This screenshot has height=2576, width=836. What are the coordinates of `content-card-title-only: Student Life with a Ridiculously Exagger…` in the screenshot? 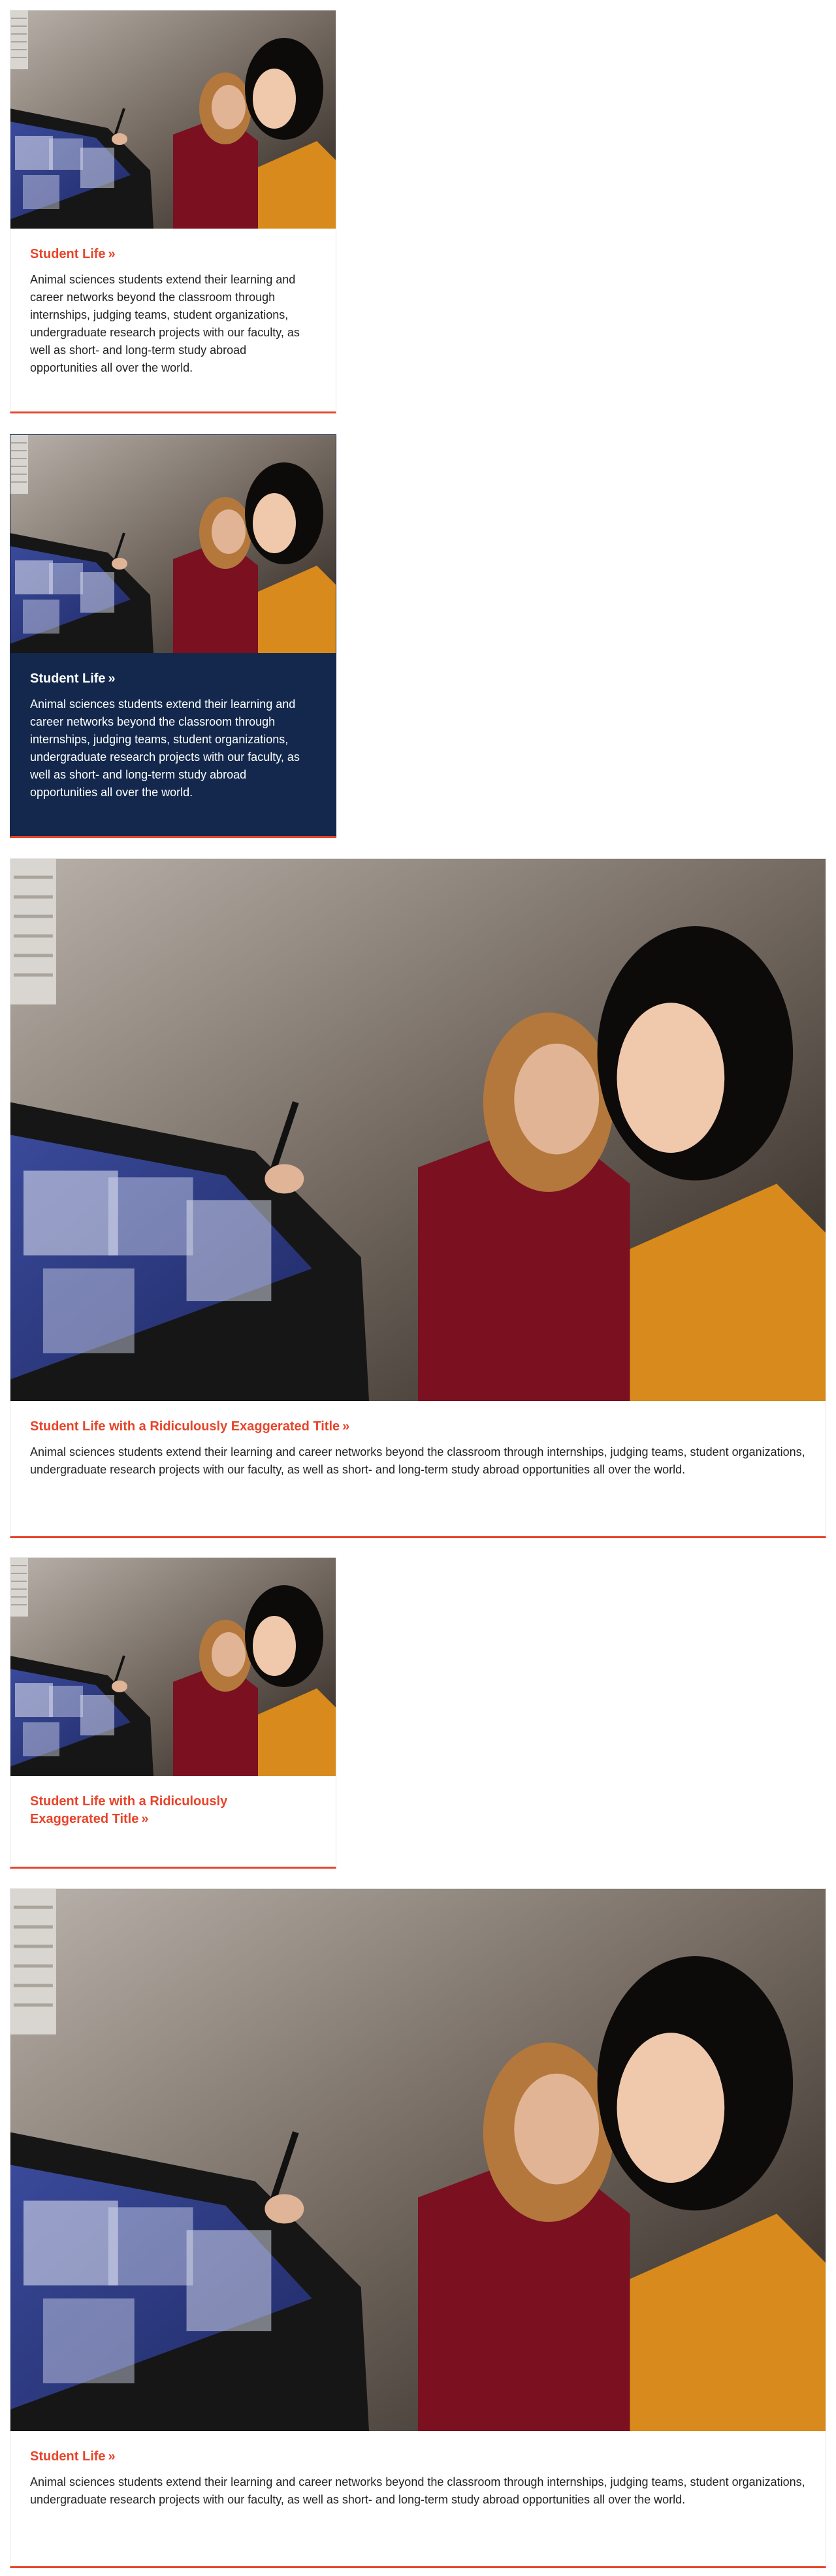 It's located at (173, 1713).